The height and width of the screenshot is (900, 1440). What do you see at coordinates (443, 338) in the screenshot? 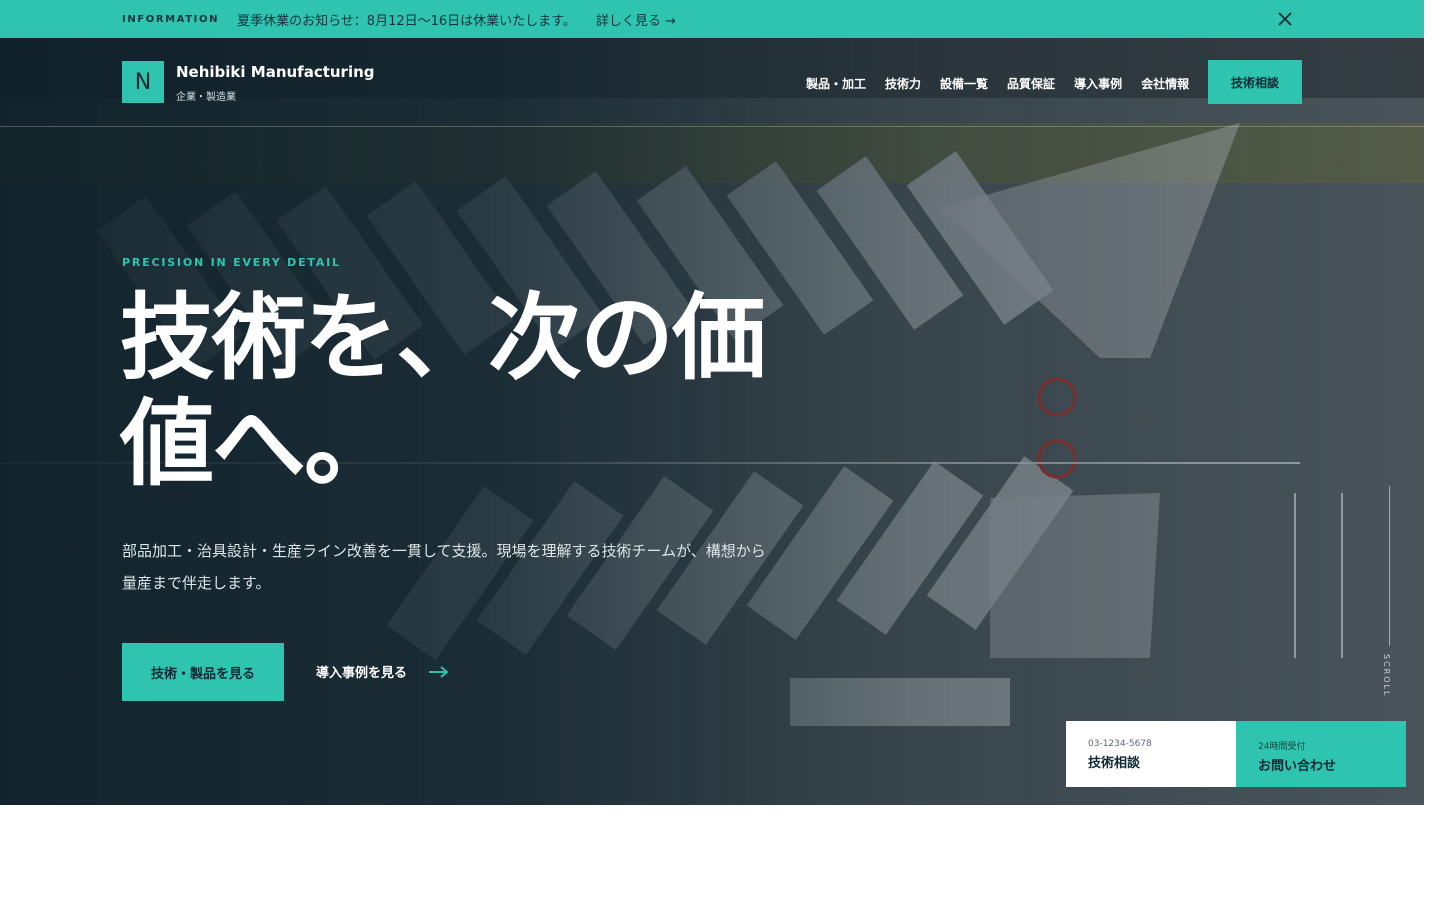
I see `hero-title-line-1: 技術を、次の価` at bounding box center [443, 338].